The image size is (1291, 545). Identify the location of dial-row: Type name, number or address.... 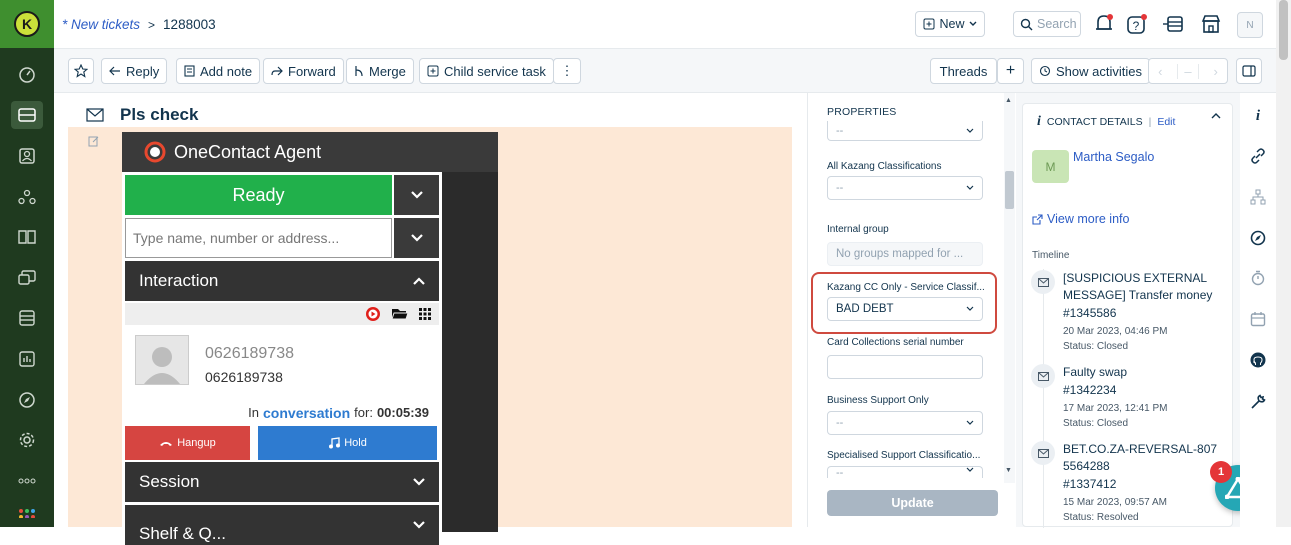
(282, 238).